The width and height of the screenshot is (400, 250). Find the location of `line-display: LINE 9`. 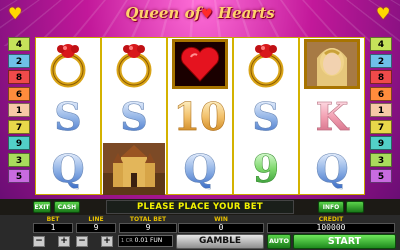

line-display: LINE 9 is located at coordinates (96, 225).